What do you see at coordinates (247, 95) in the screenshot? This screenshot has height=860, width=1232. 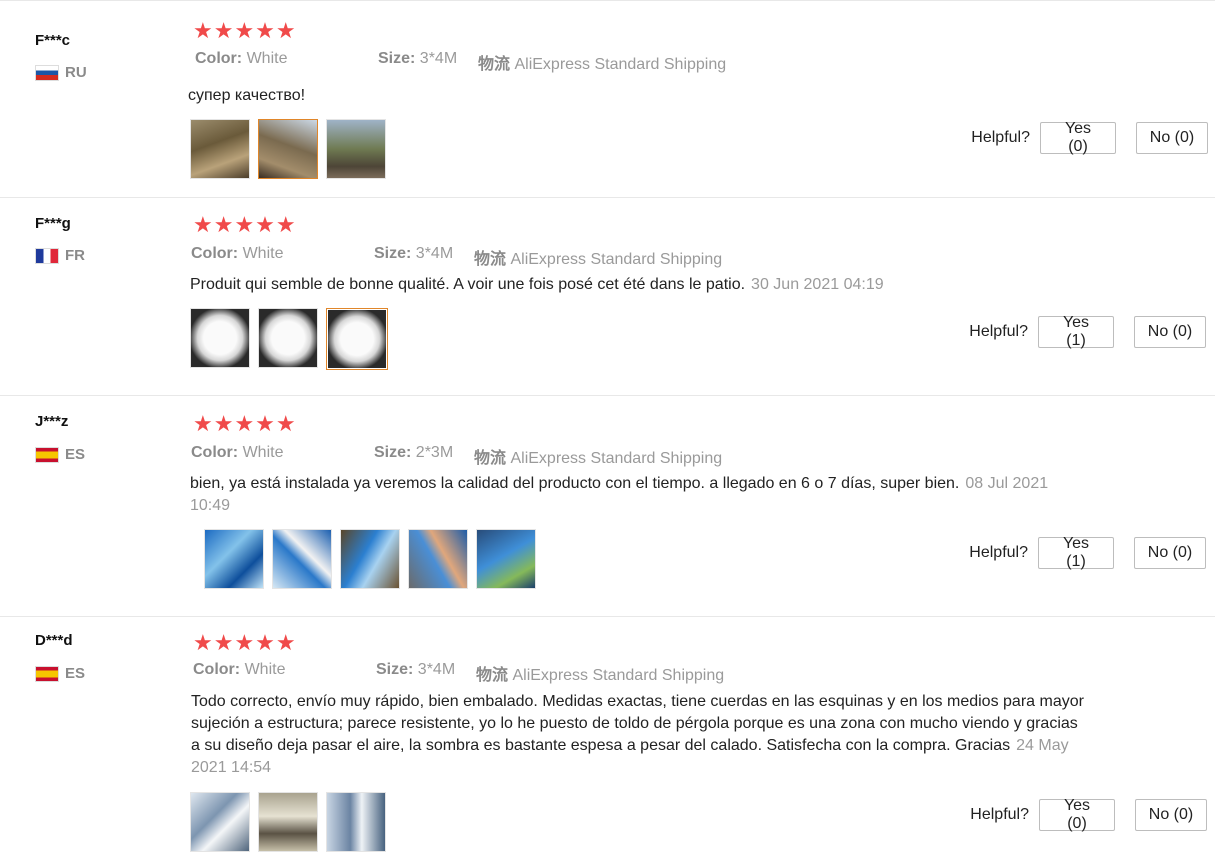 I see `review-text: супер качество!` at bounding box center [247, 95].